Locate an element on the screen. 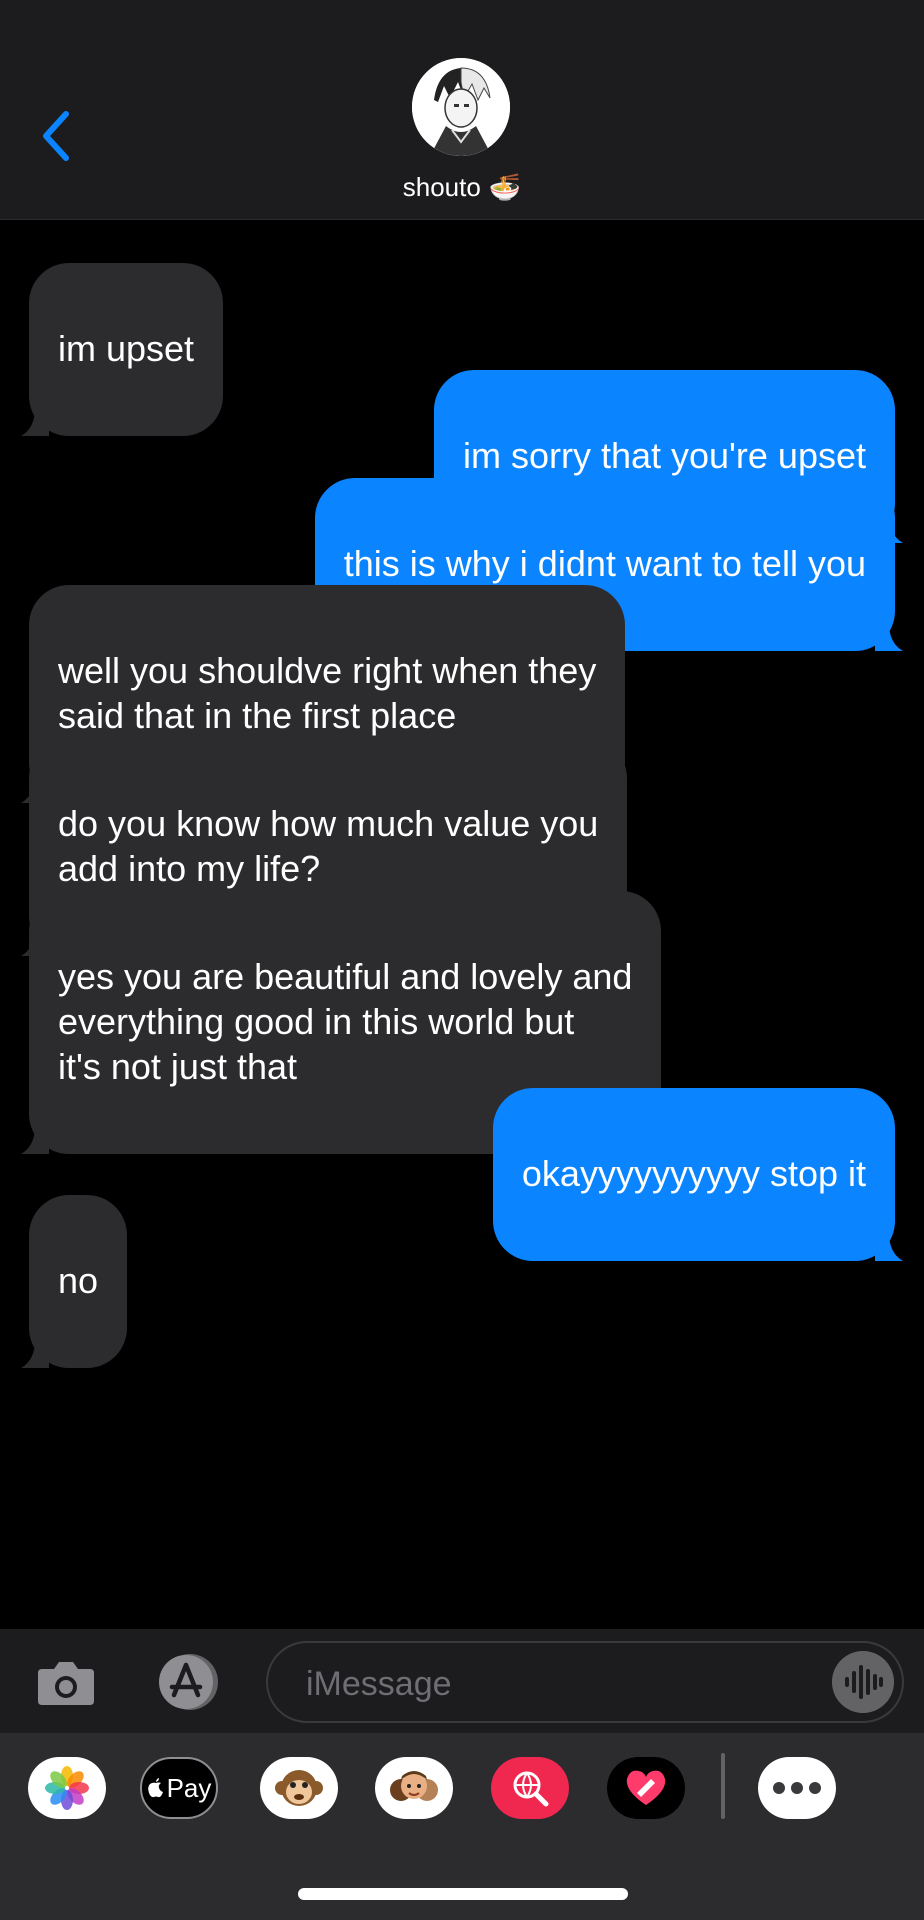 Image resolution: width=924 pixels, height=1920 pixels. photos-flower-icon is located at coordinates (67, 1788).